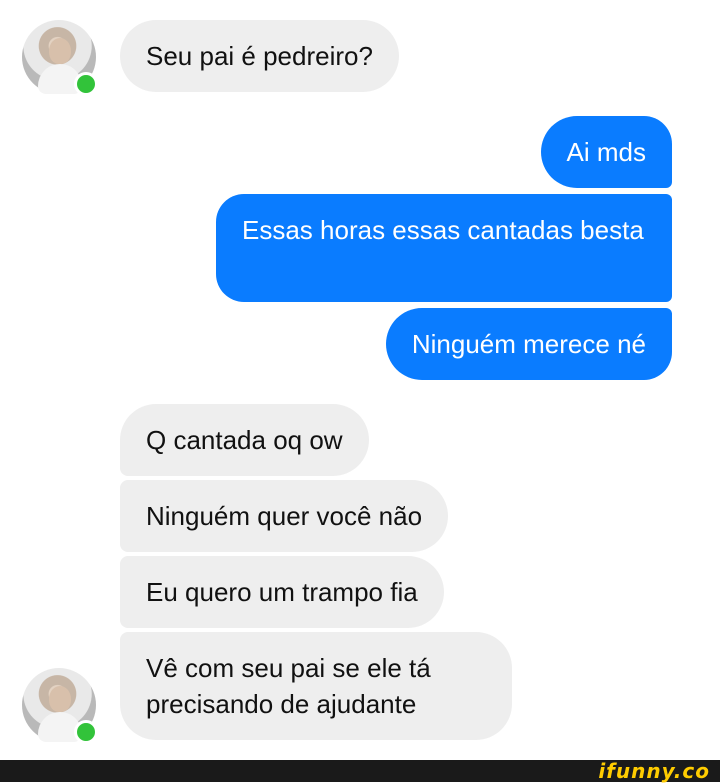 This screenshot has width=720, height=783. I want to click on watermark-bar: ifunny.co, so click(360, 771).